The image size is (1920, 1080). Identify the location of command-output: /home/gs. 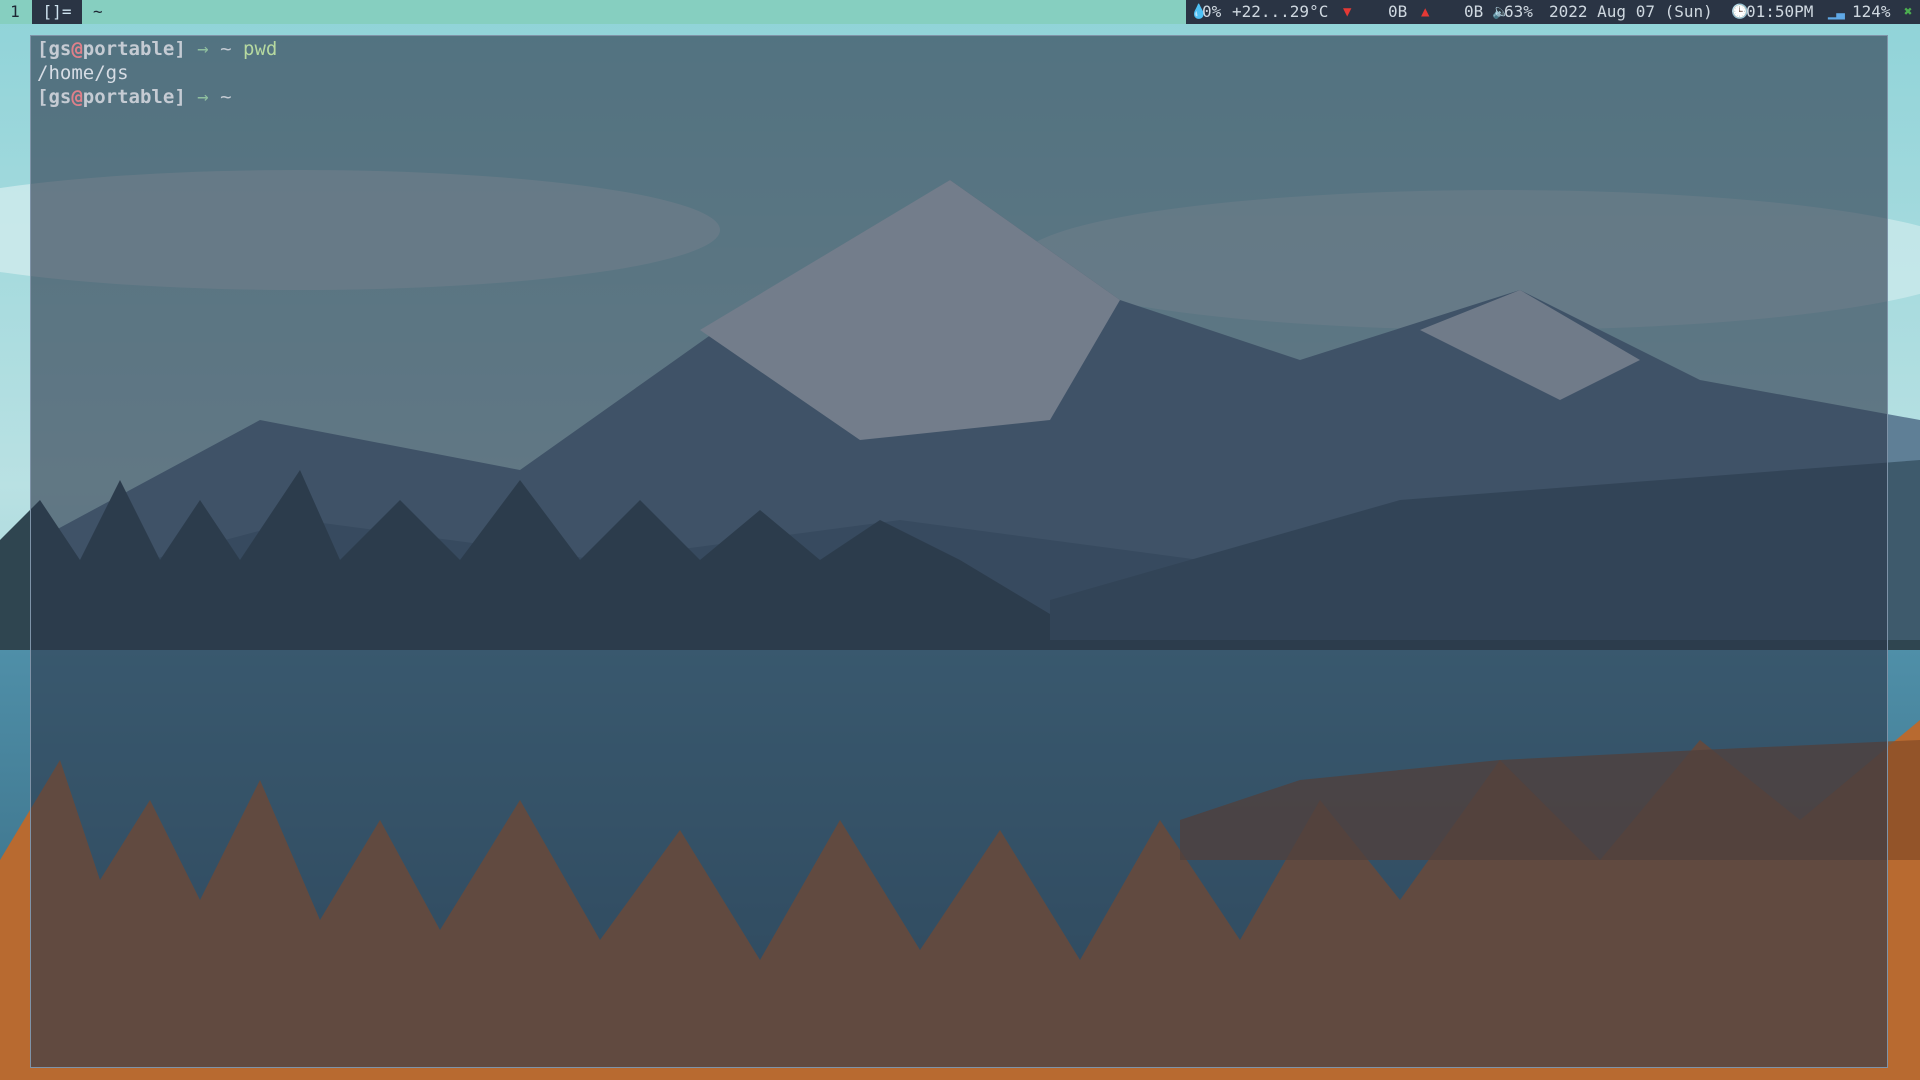
(83, 73).